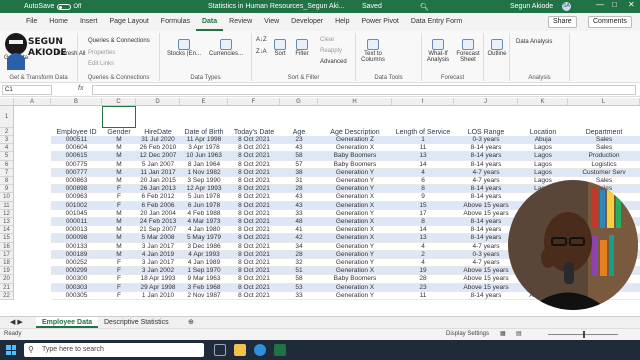  I want to click on table-cell: 000615, so click(76, 156).